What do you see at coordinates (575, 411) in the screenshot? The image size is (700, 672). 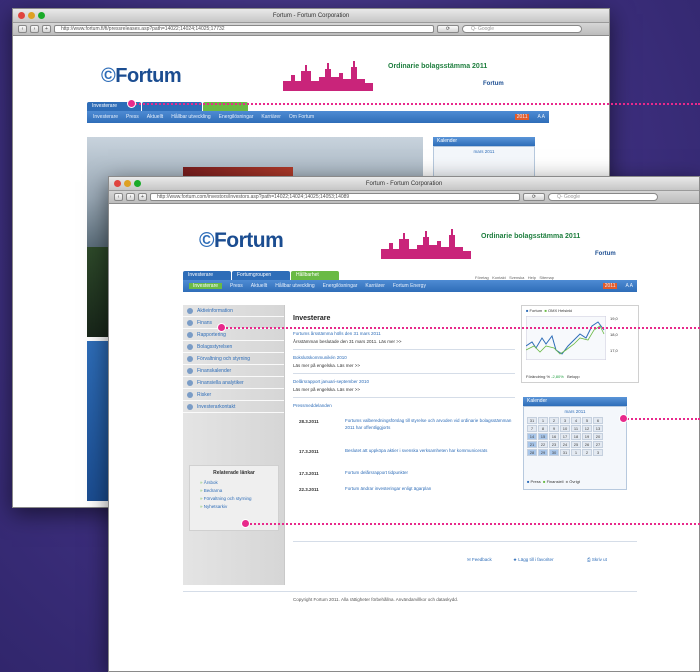 I see `calendar-month: mars 2011` at bounding box center [575, 411].